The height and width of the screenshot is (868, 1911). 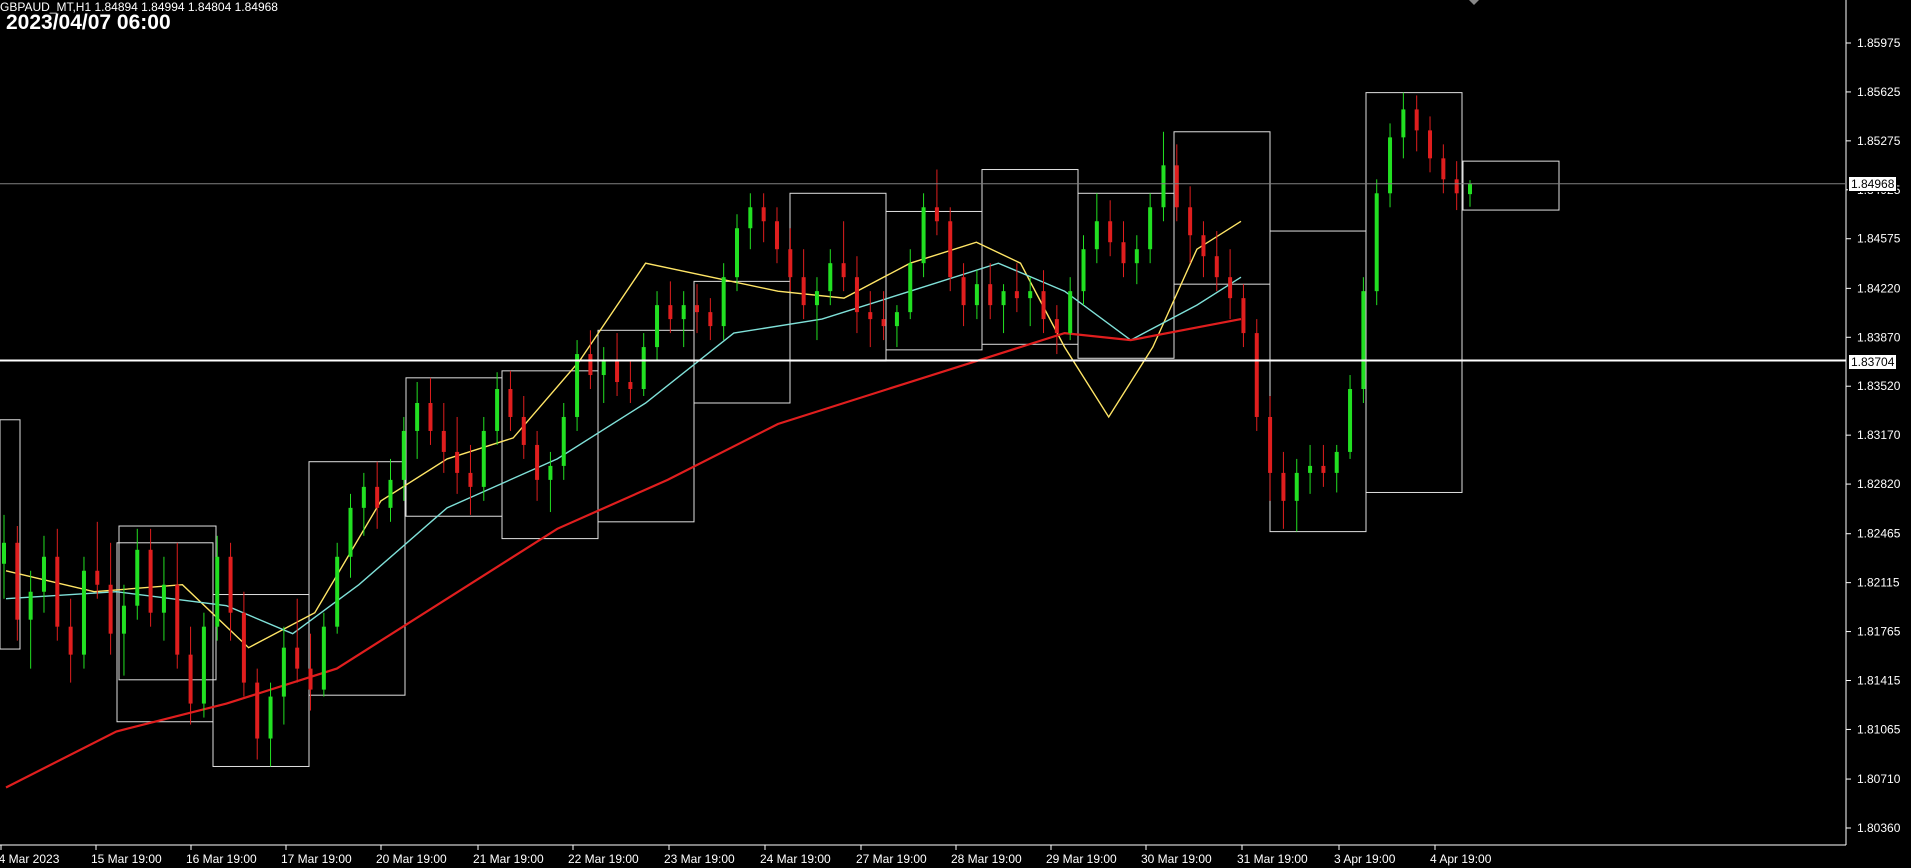 What do you see at coordinates (1879, 681) in the screenshot?
I see `price-tick-label: 1.81415` at bounding box center [1879, 681].